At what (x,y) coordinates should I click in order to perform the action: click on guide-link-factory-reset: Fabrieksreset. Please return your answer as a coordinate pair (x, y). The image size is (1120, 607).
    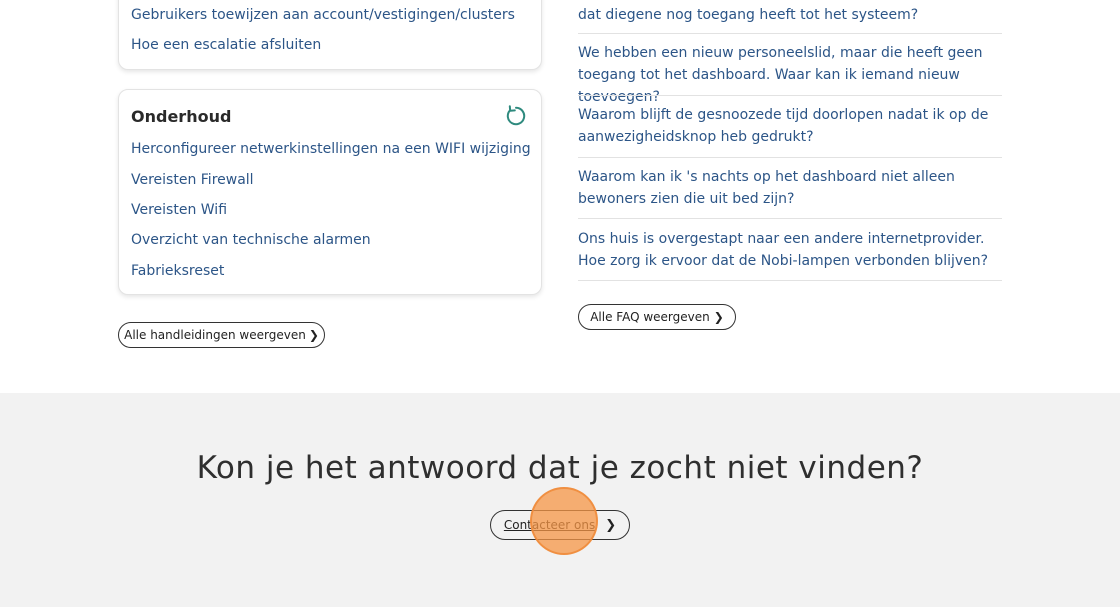
    Looking at the image, I should click on (177, 271).